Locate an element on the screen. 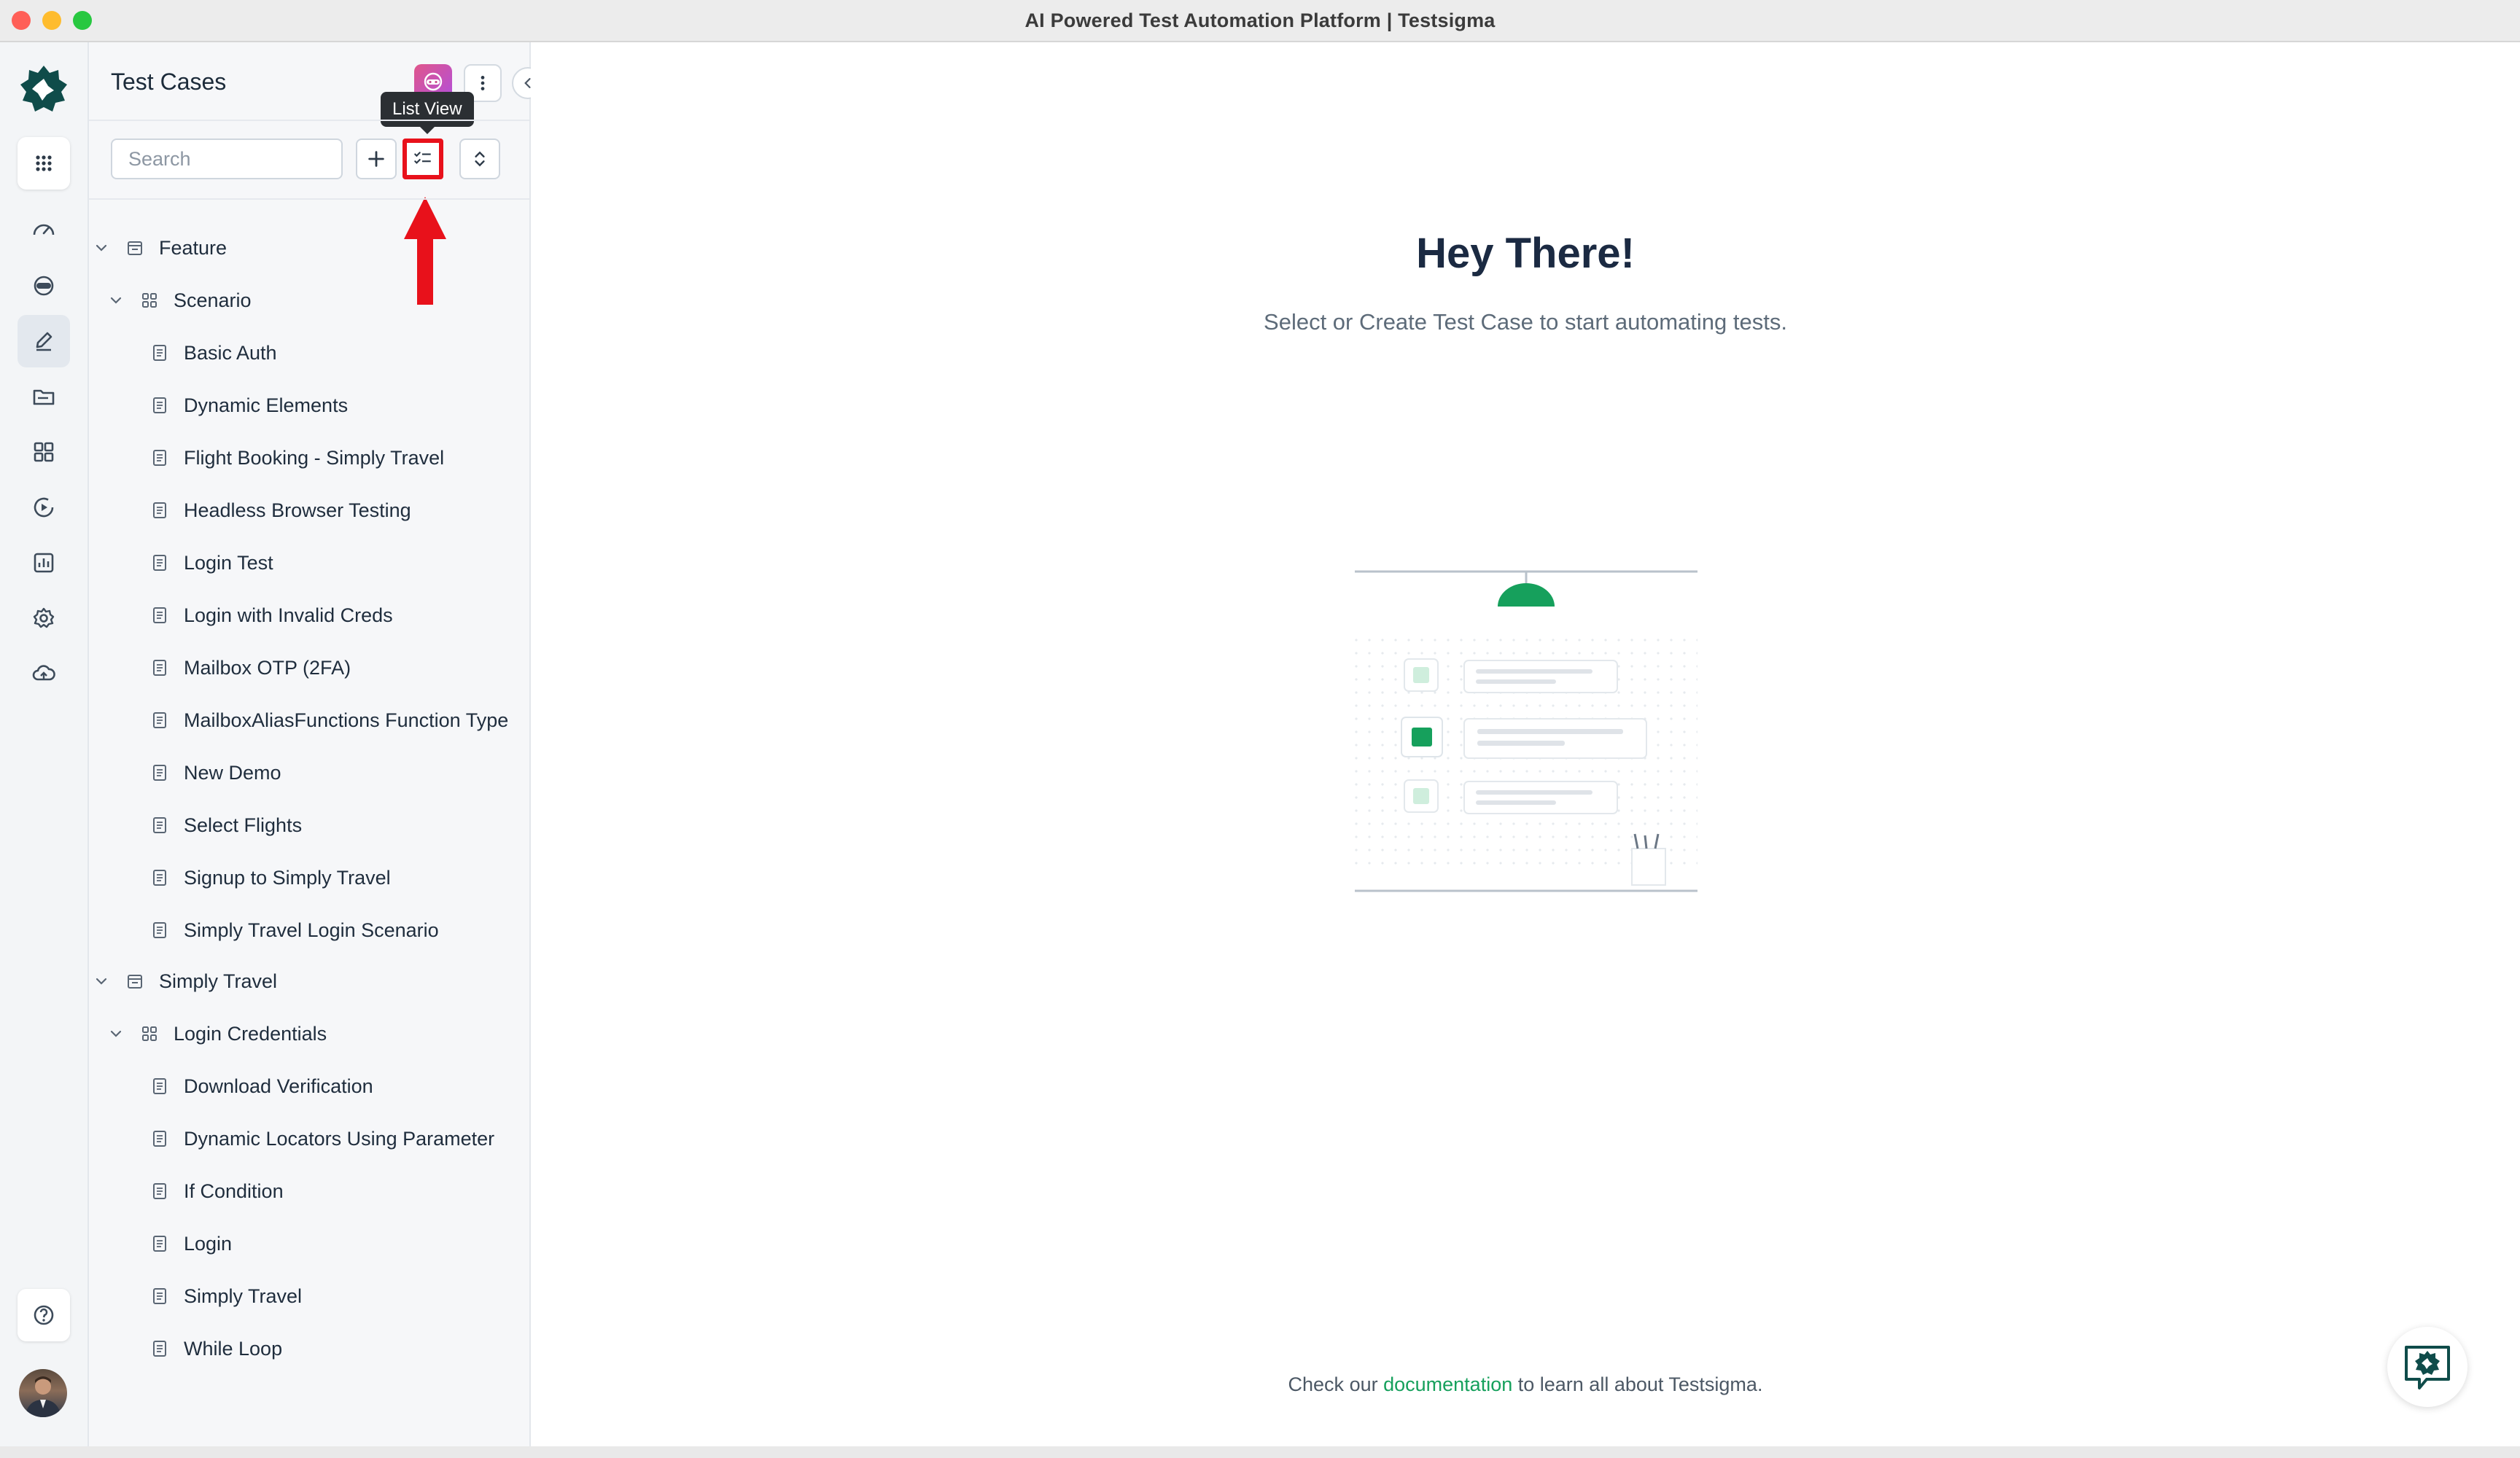 The image size is (2520, 1458). nav-test-data is located at coordinates (44, 396).